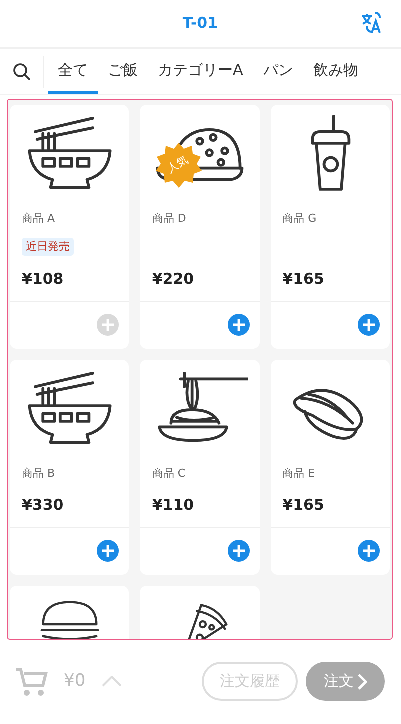 Image resolution: width=401 pixels, height=724 pixels. What do you see at coordinates (372, 23) in the screenshot?
I see `translate-icon` at bounding box center [372, 23].